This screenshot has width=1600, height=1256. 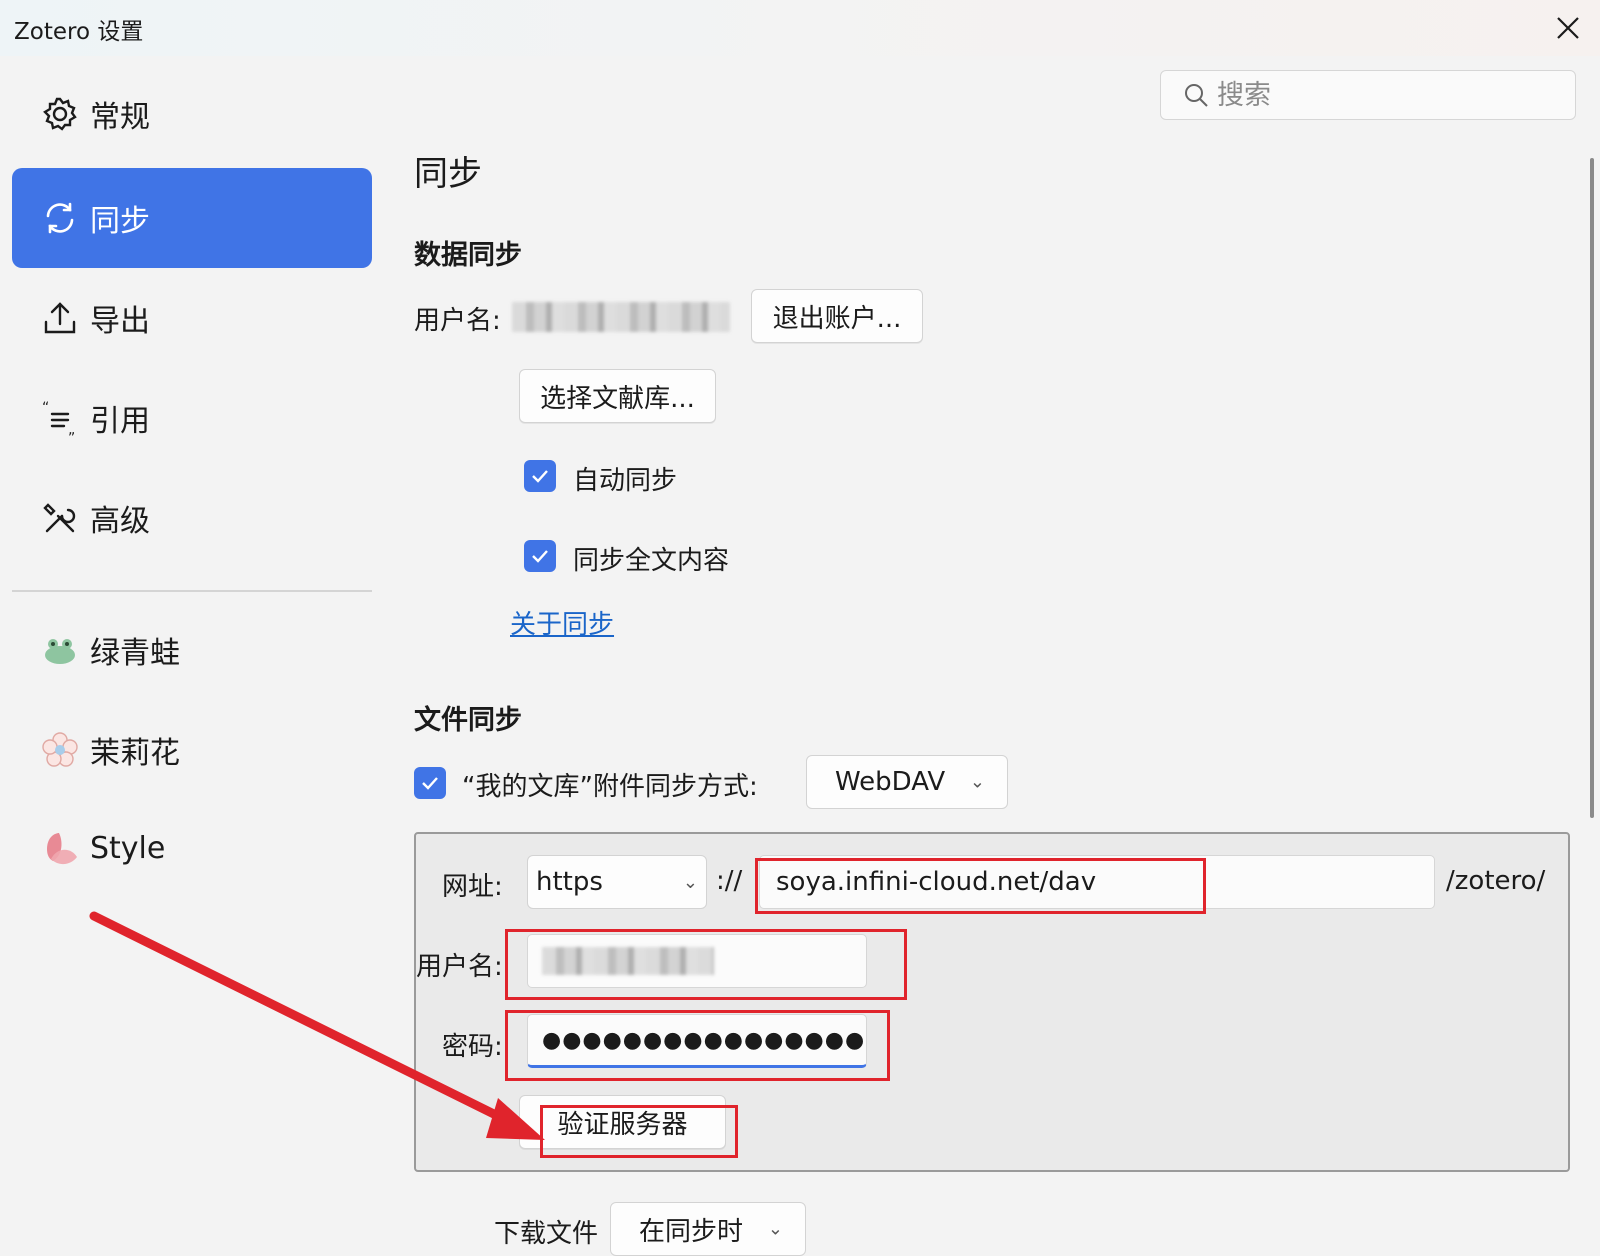 I want to click on webdav-password-field: ●●●●●●●●●●●●●●●●, so click(x=697, y=1041).